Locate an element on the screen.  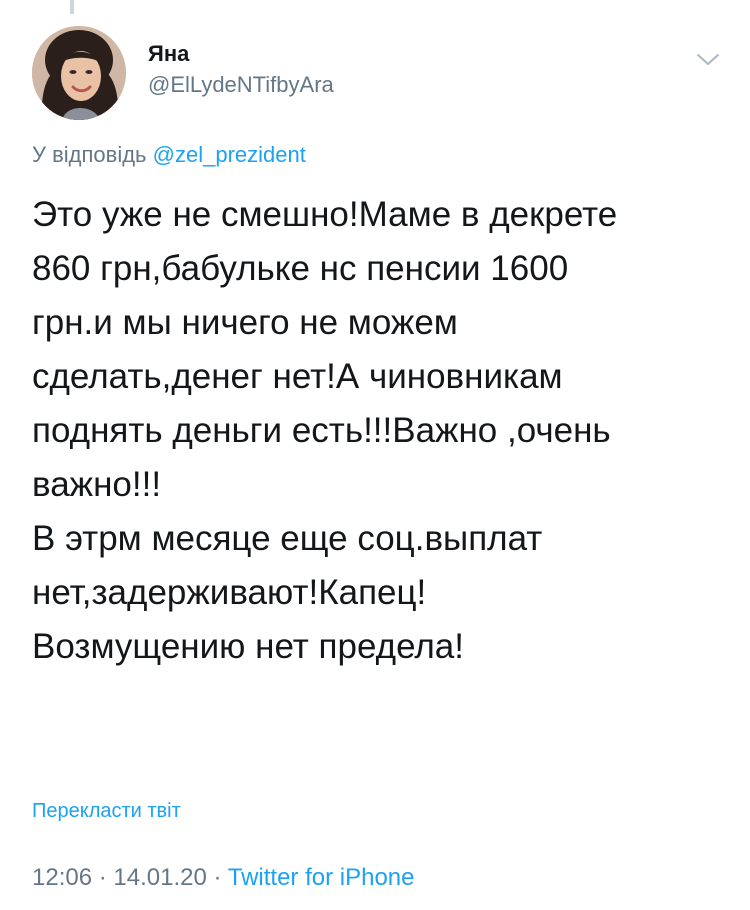
tweet-meta: 12:06 · 14.01.20 · Twitter for iPhone is located at coordinates (223, 878).